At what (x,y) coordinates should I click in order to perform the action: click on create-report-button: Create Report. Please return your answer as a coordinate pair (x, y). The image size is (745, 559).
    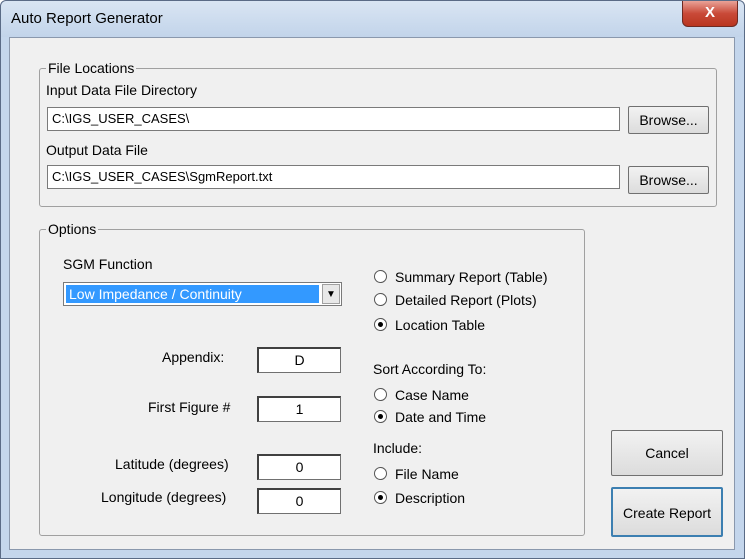
    Looking at the image, I should click on (667, 512).